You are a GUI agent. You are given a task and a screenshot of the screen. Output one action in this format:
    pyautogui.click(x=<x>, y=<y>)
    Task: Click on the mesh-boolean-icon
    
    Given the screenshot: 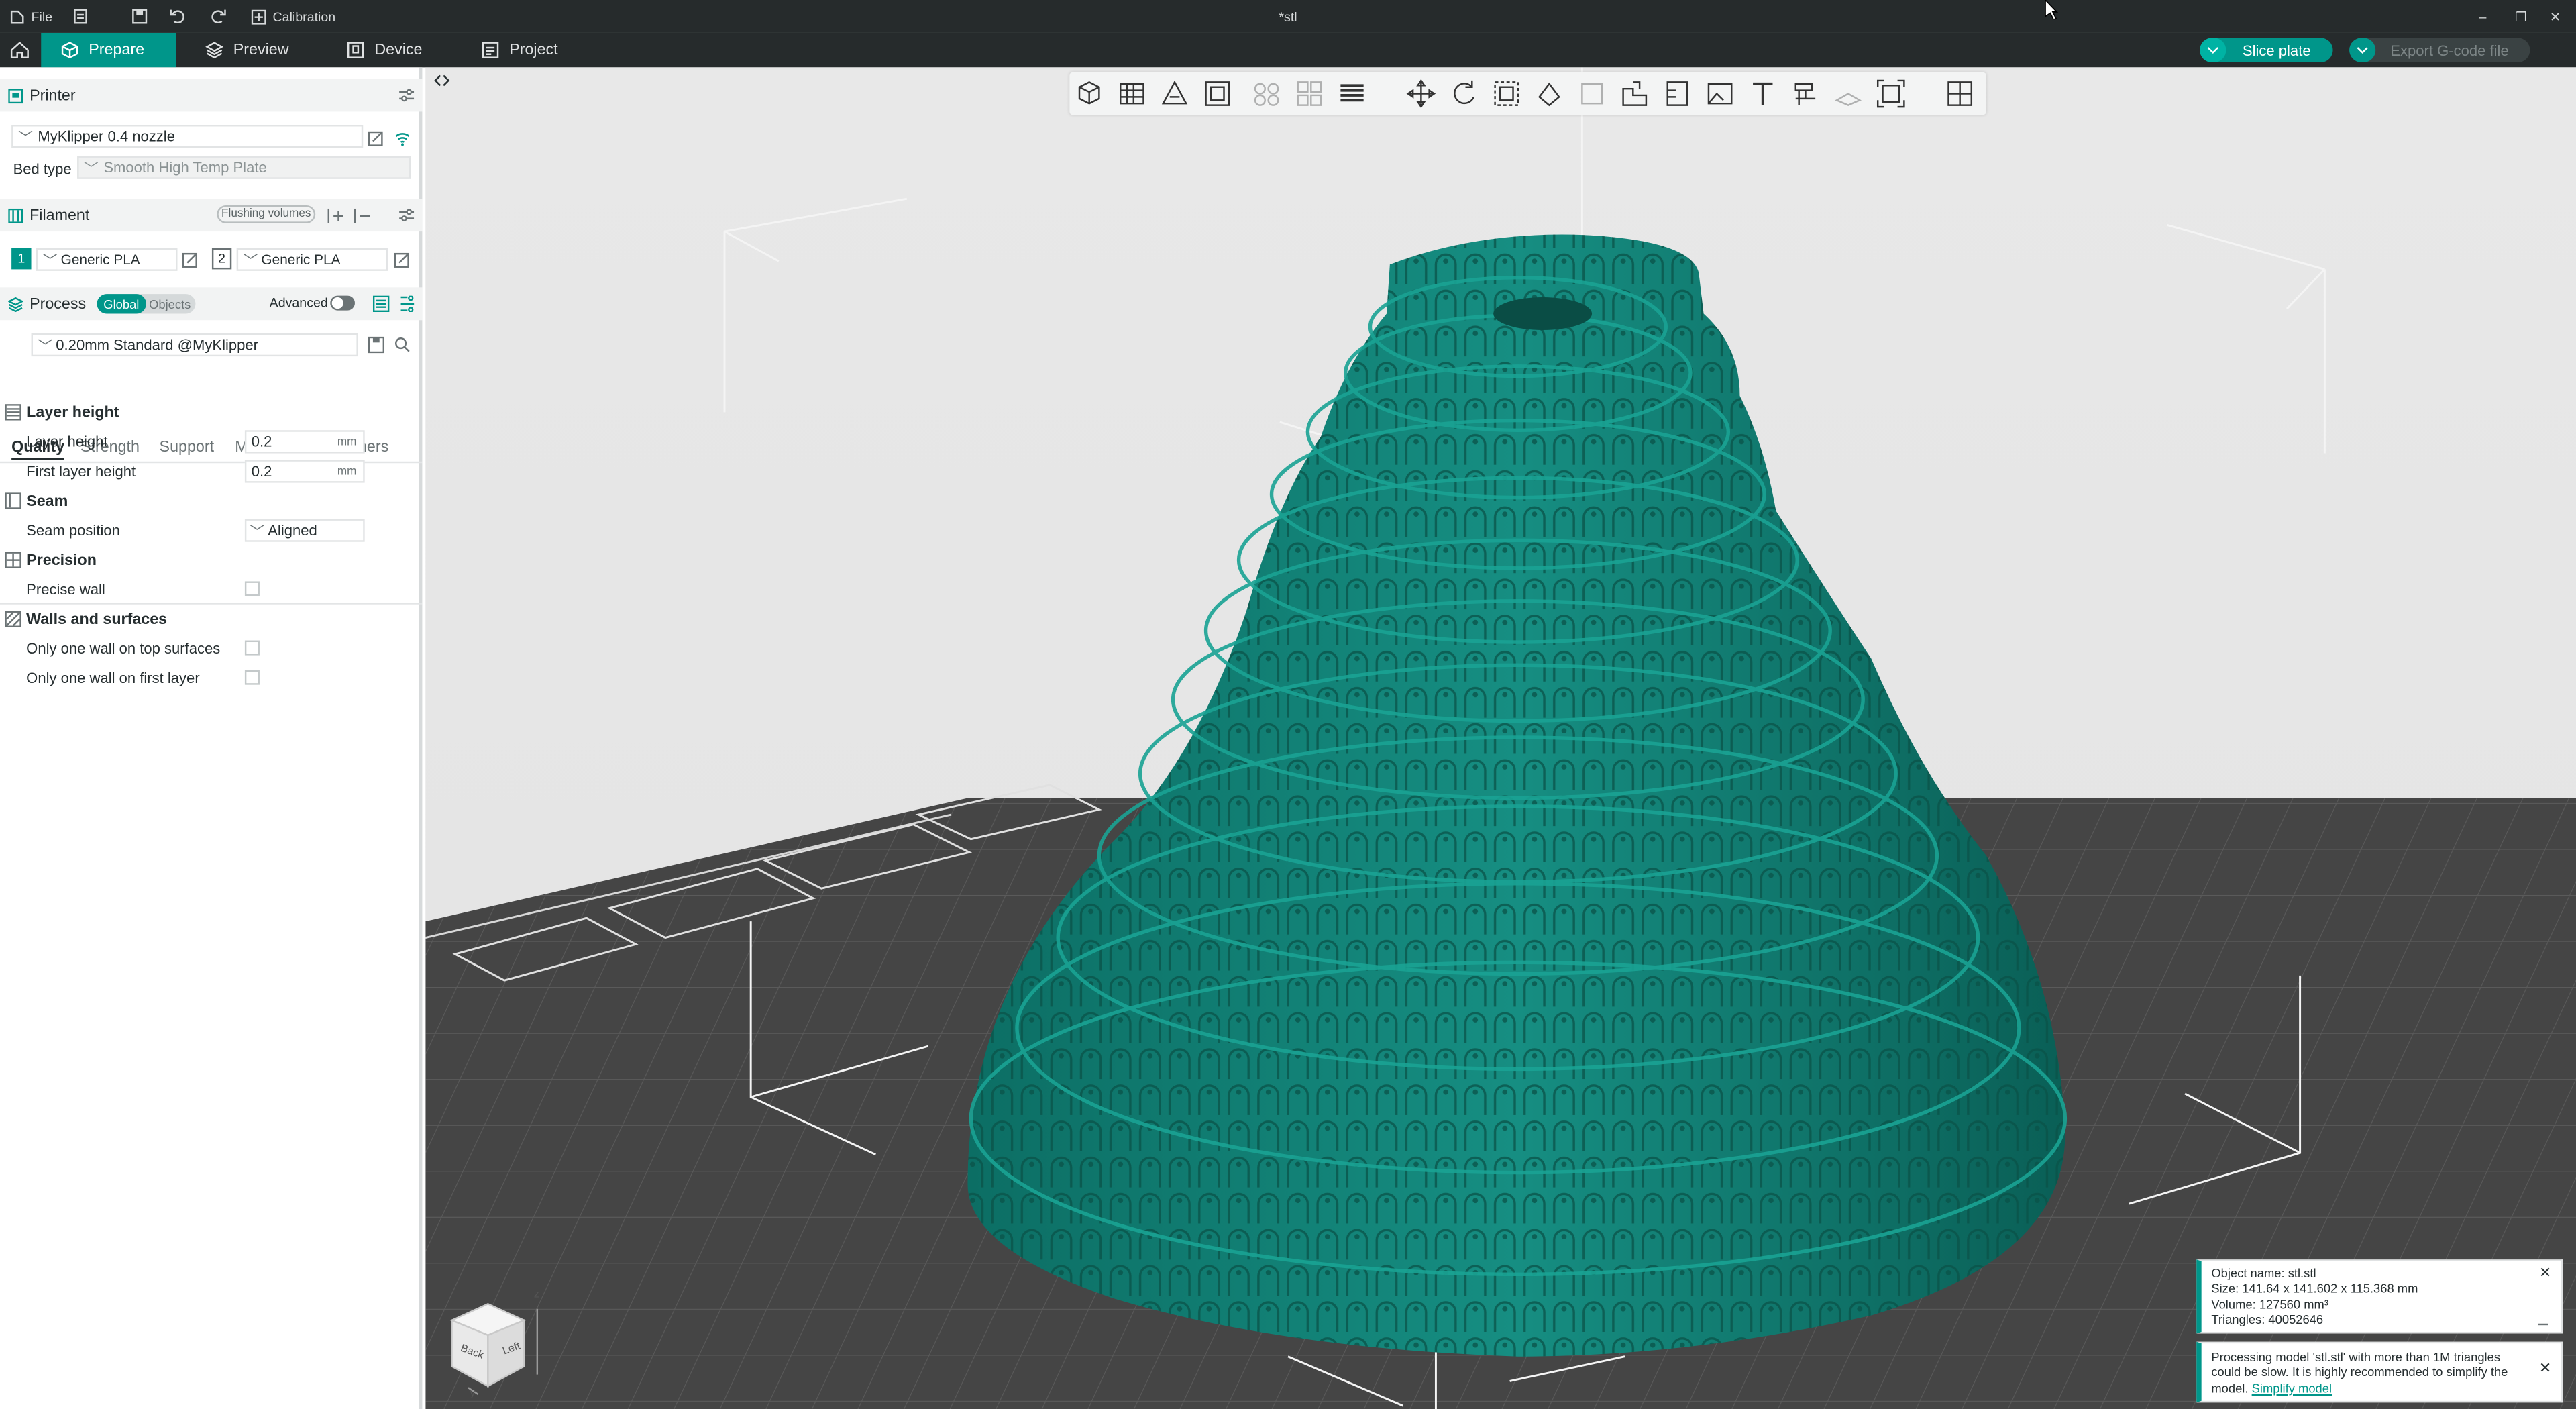 What is the action you would take?
    pyautogui.click(x=1634, y=93)
    